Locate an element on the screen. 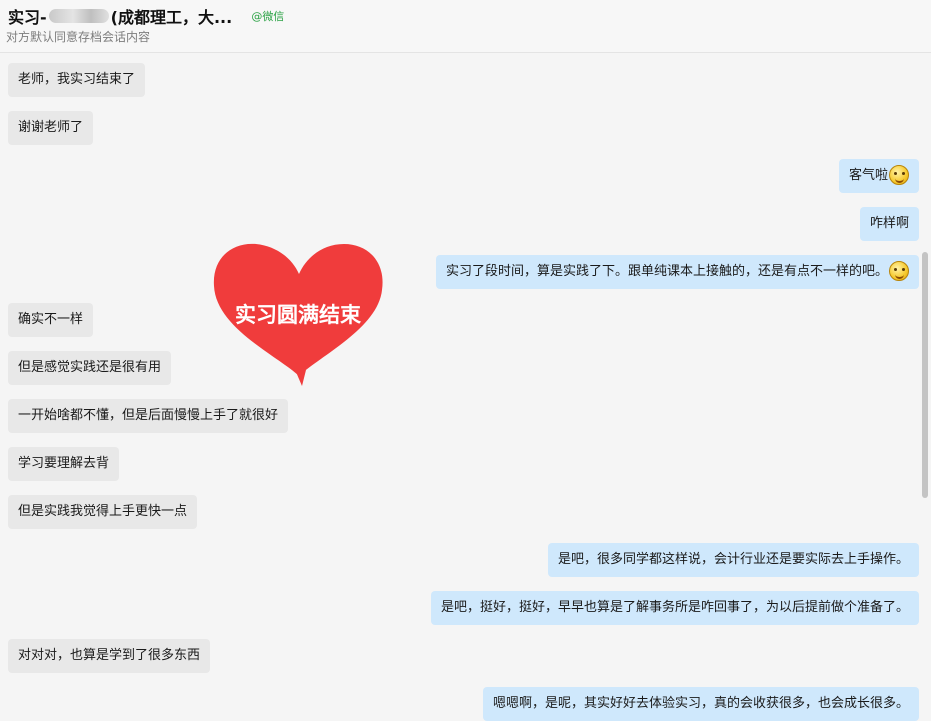 This screenshot has height=721, width=931. chat-title-row: 实习- (成都理工，大... @微信 is located at coordinates (146, 15).